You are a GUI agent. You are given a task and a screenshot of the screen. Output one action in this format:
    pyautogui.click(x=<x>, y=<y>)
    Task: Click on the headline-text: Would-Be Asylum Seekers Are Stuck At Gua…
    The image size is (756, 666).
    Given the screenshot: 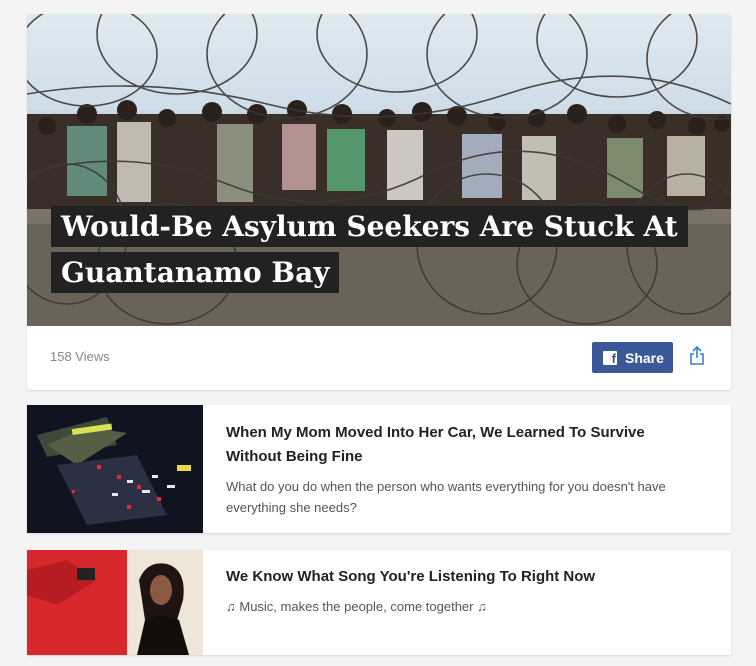 What is the action you would take?
    pyautogui.click(x=369, y=249)
    